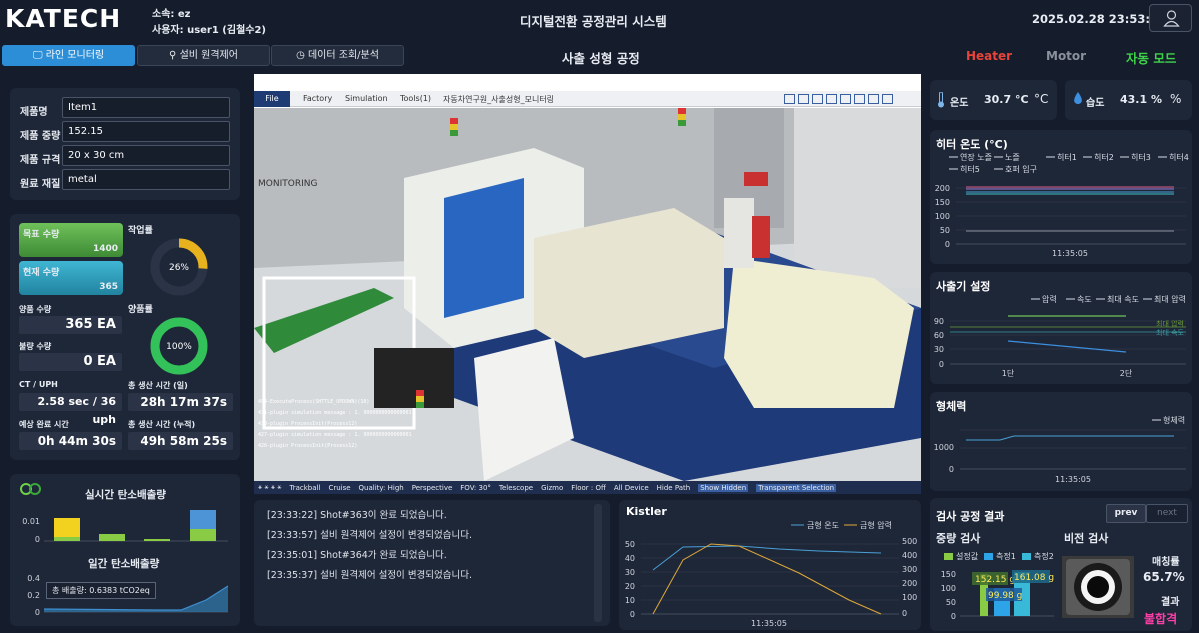  I want to click on total-cum-label: 총 생산 시간 (누적), so click(162, 424).